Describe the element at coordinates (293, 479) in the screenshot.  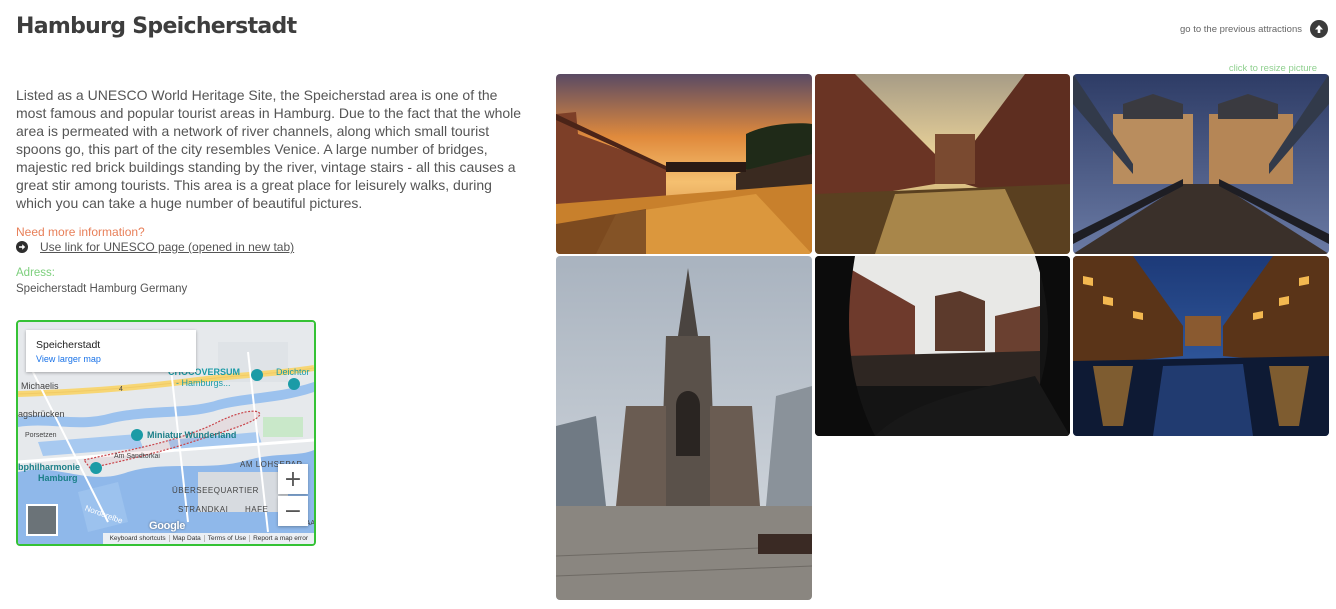
I see `map-zoom-in-button: +` at that location.